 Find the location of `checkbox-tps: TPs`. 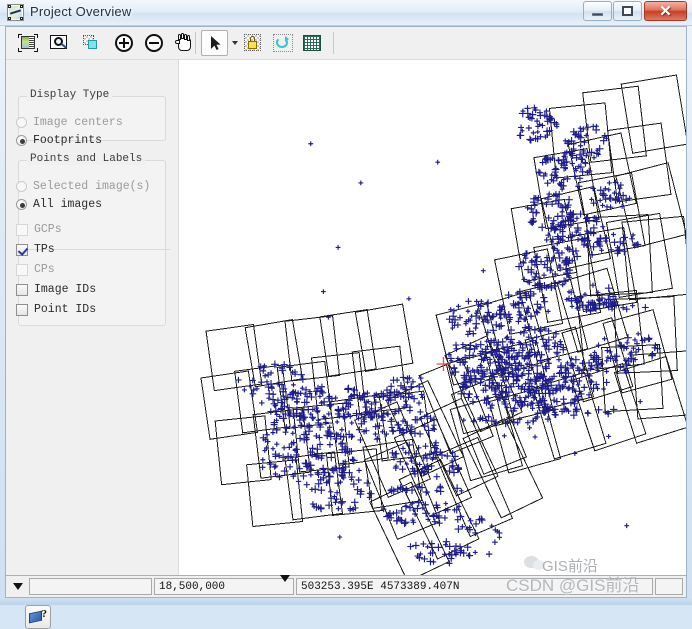

checkbox-tps: TPs is located at coordinates (35, 249).